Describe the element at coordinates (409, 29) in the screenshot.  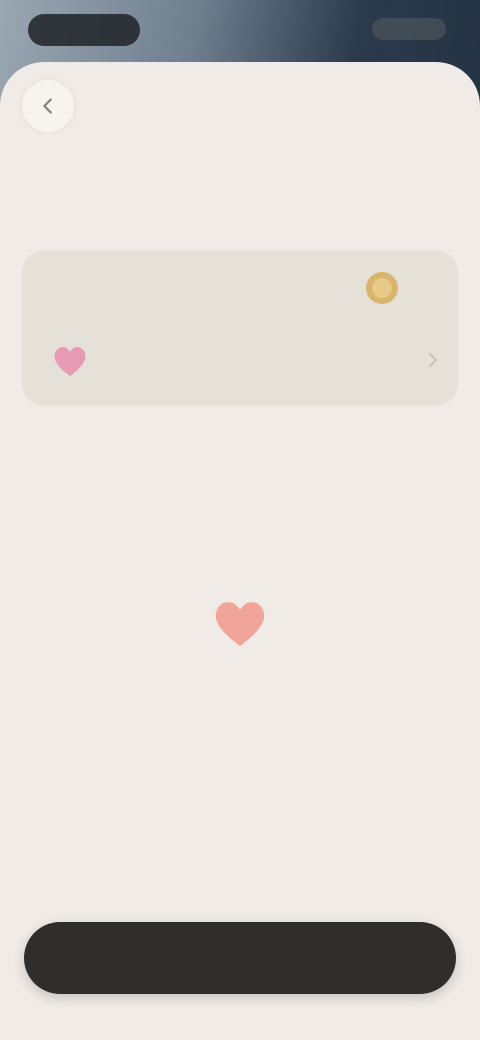
I see `status-indicators` at that location.